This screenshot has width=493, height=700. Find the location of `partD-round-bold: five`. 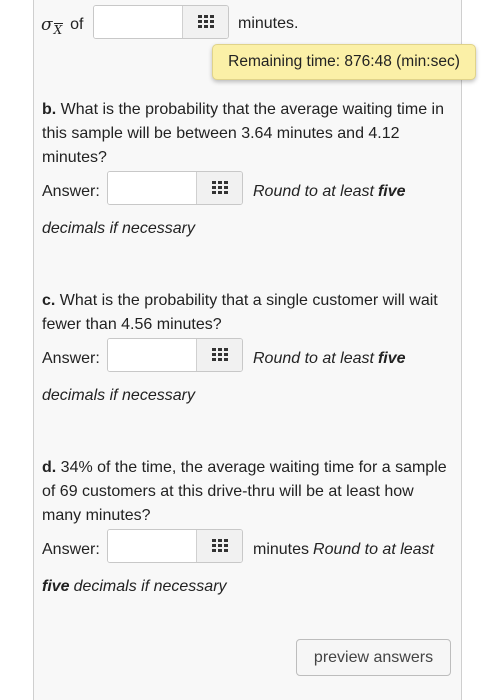

partD-round-bold: five is located at coordinates (56, 586).